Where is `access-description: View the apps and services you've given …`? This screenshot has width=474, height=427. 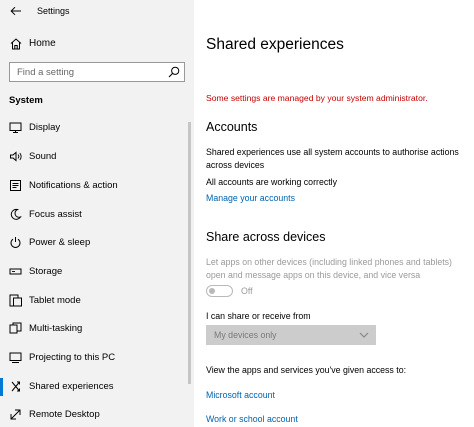 access-description: View the apps and services you've given … is located at coordinates (306, 370).